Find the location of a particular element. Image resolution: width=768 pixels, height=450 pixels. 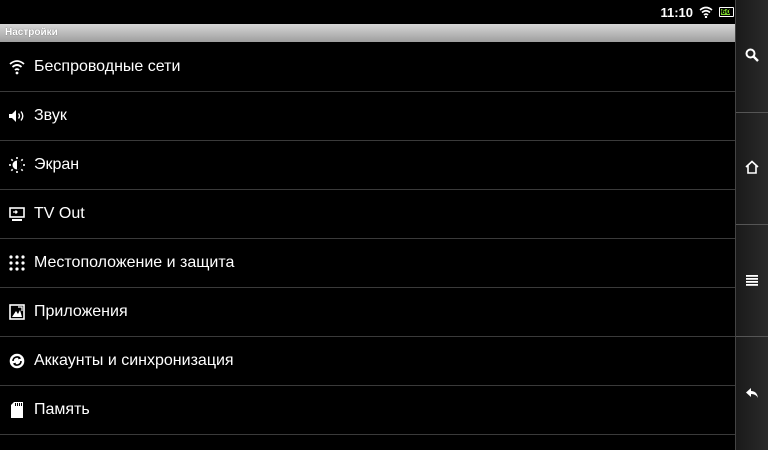

settings-item-storage: Память is located at coordinates (368, 410).